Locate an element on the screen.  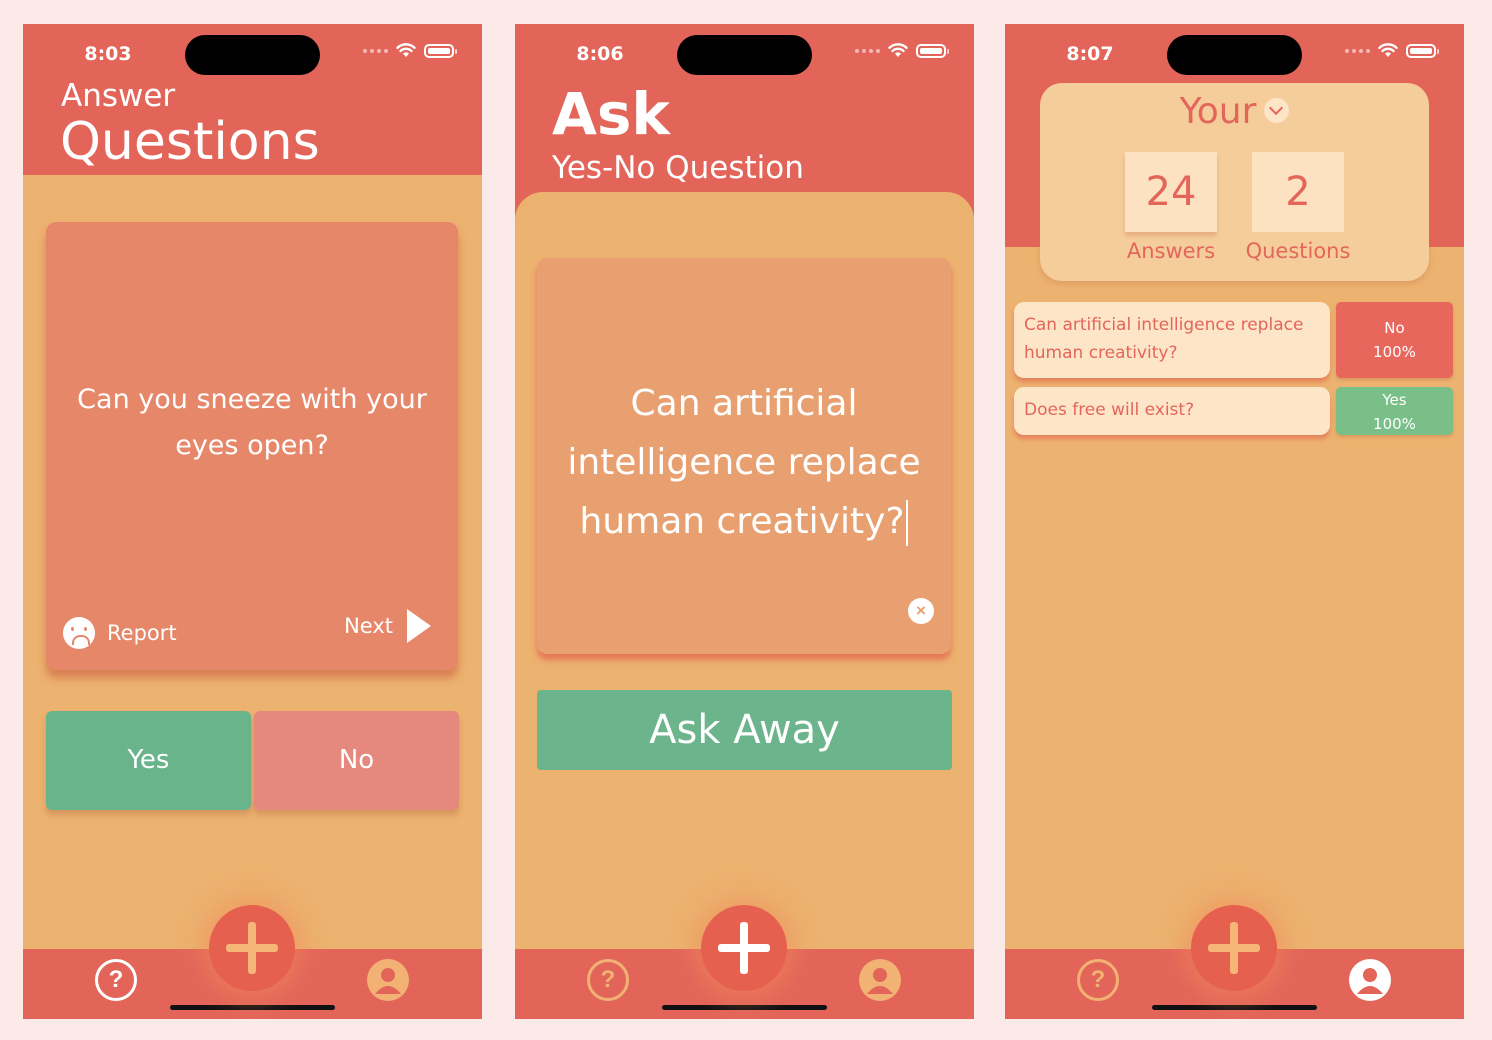
play-arrow-icon is located at coordinates (419, 626).